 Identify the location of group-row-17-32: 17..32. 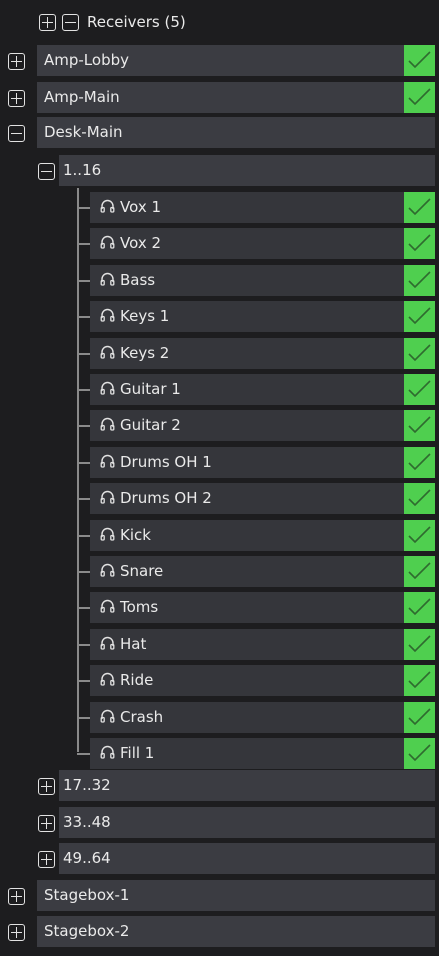
(247, 785).